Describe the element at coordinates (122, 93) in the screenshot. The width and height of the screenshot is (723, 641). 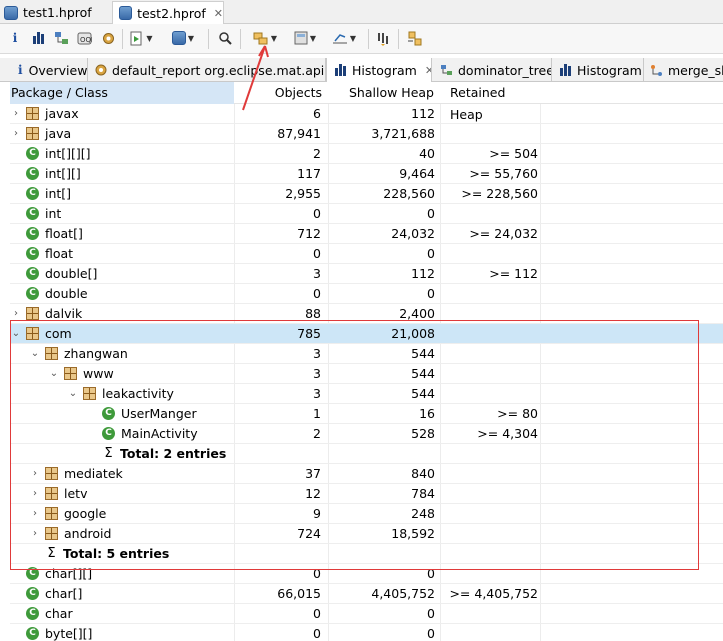
I see `column-header-name: Package / Class` at that location.